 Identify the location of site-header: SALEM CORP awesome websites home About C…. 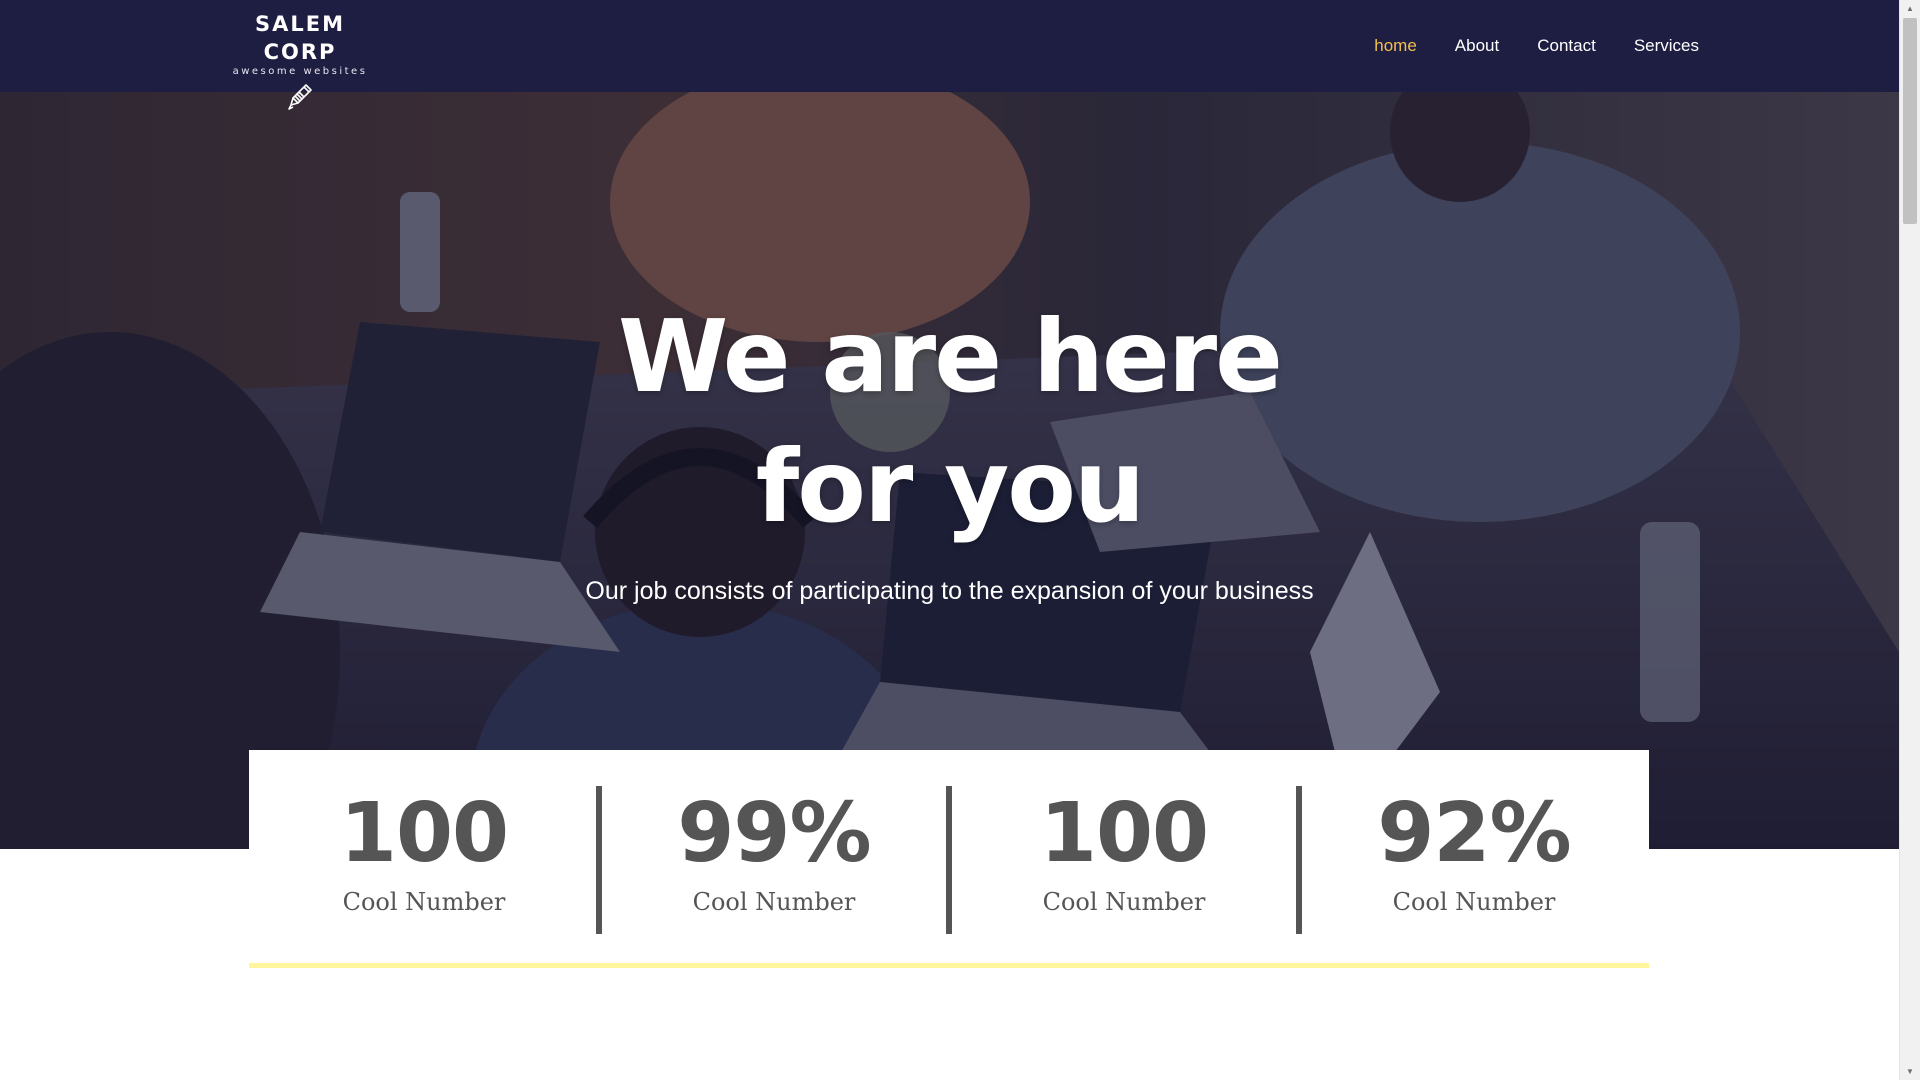
(949, 55).